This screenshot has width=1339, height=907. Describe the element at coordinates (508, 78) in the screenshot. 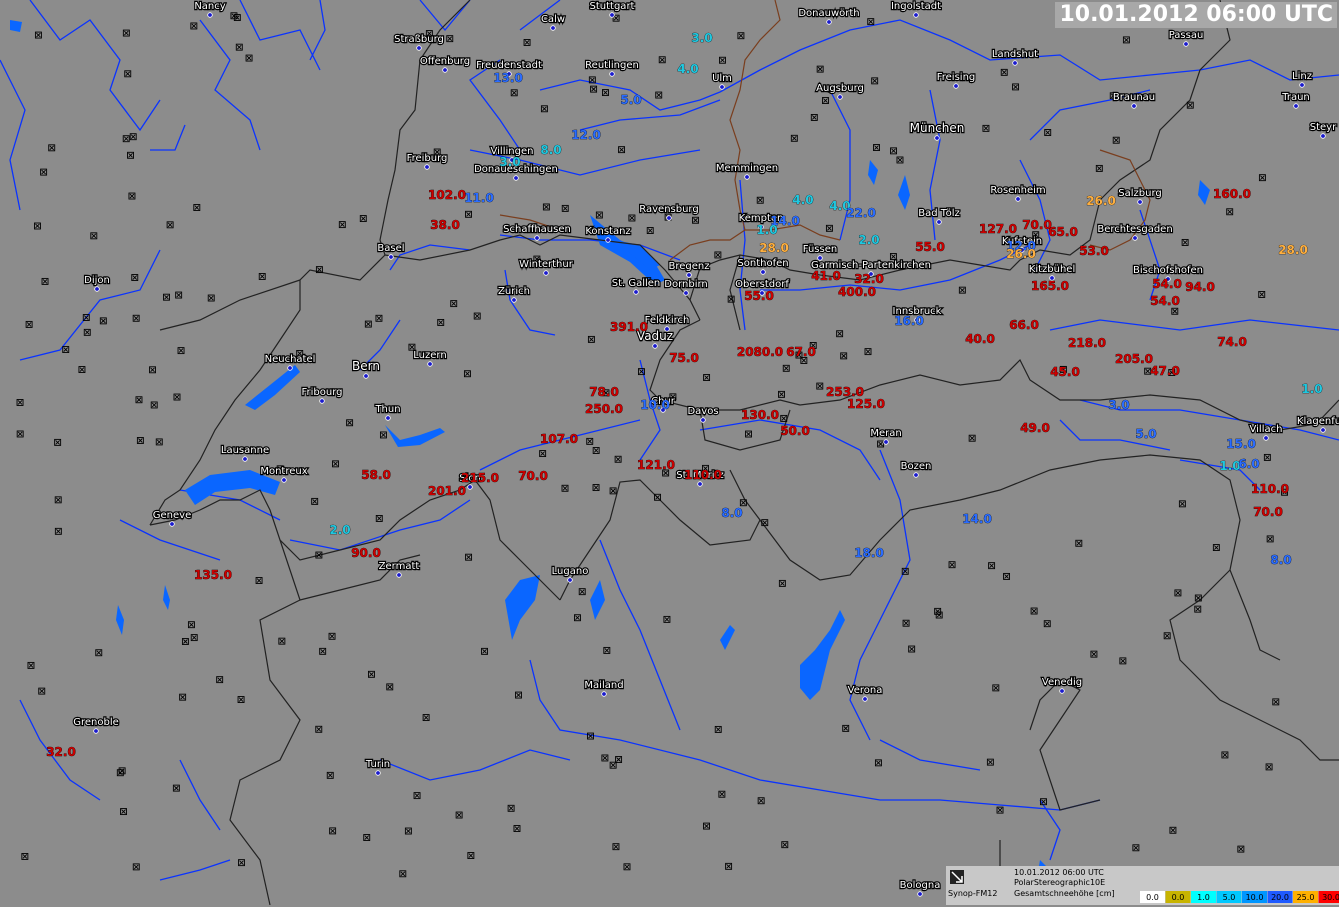

I see `snow-depth-value: 13.0` at that location.